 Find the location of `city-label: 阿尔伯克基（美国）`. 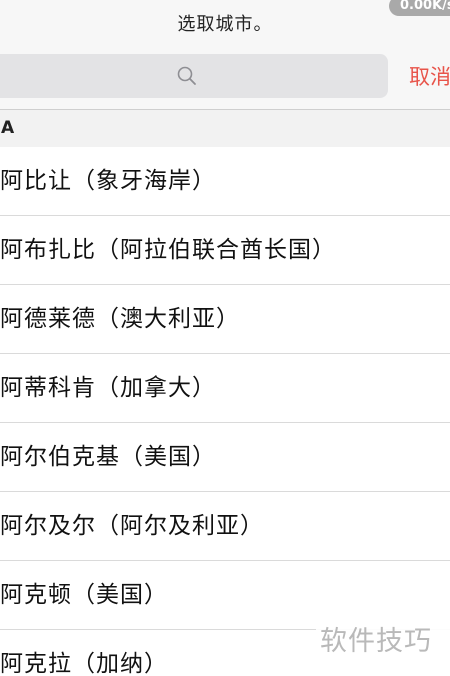

city-label: 阿尔伯克基（美国） is located at coordinates (108, 457).